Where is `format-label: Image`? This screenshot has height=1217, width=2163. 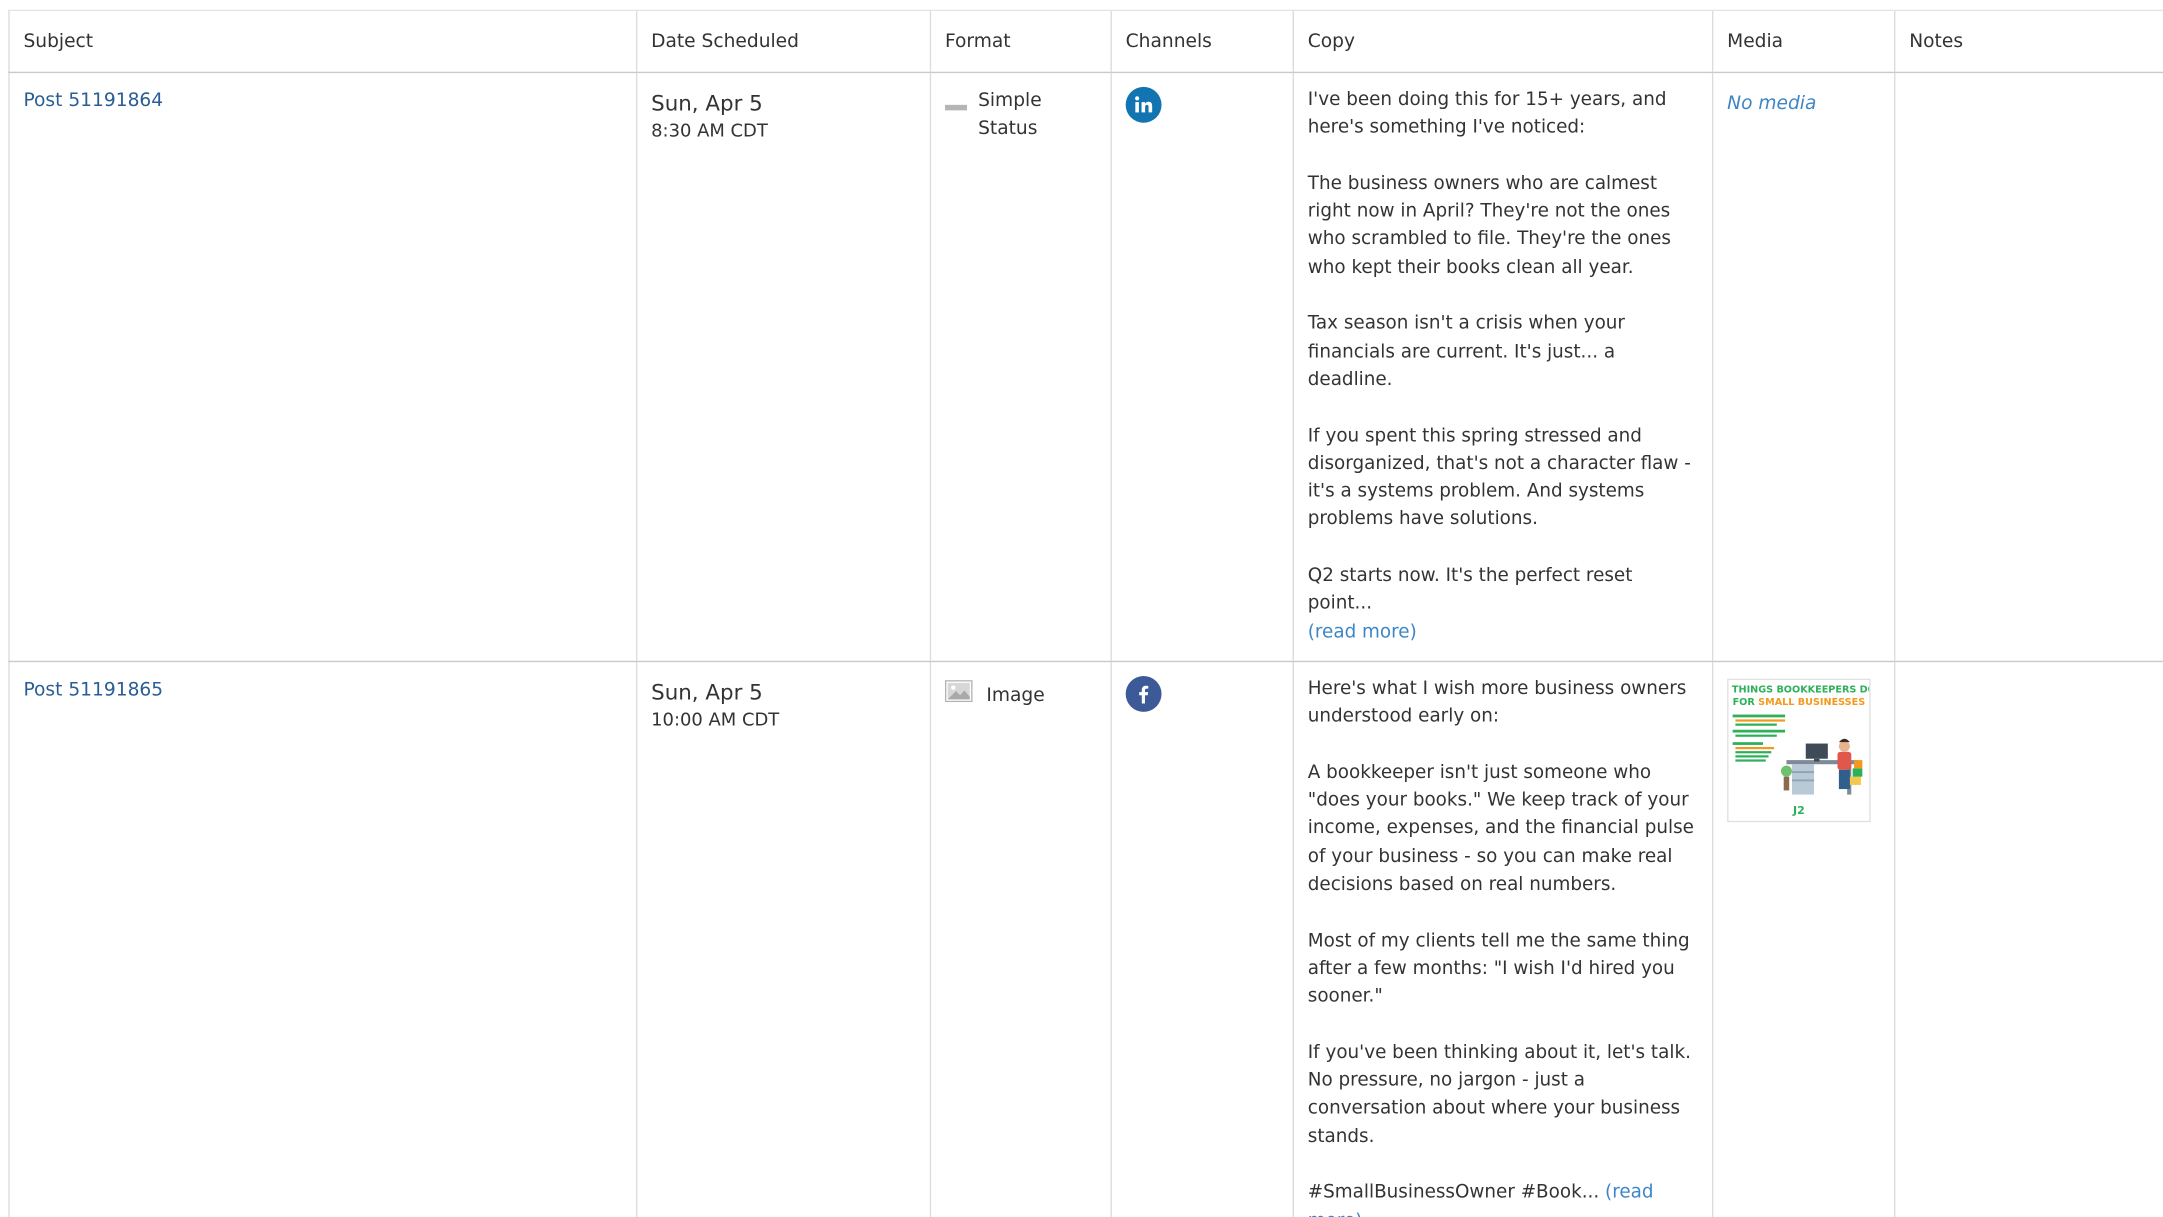
format-label: Image is located at coordinates (1015, 695).